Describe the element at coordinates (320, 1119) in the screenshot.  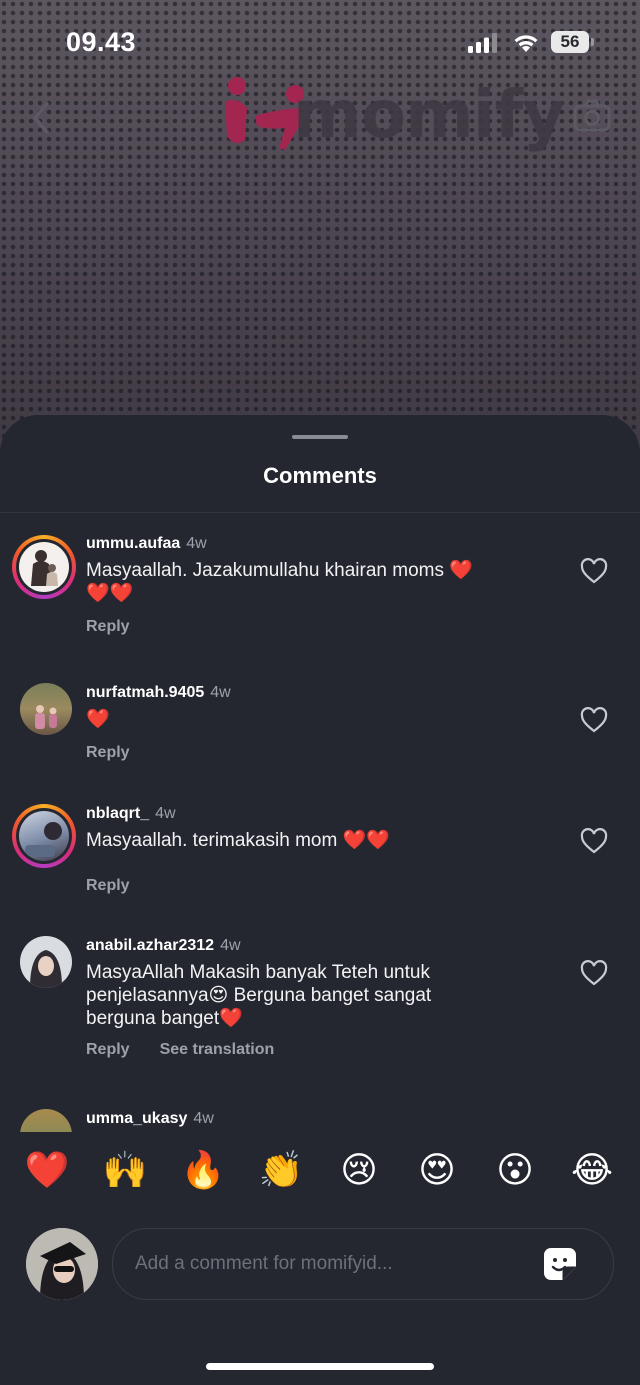
I see `comment-item: umma_ukasy 4w` at that location.